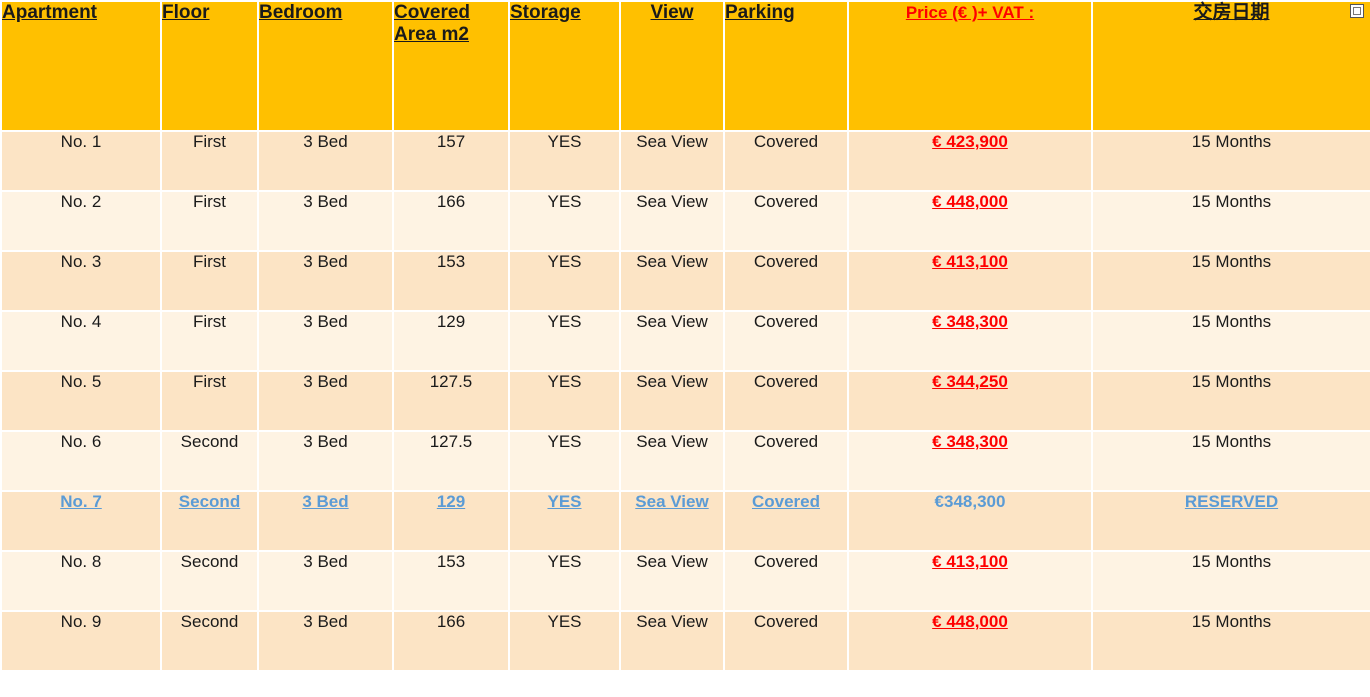 This screenshot has height=697, width=1370. Describe the element at coordinates (81, 161) in the screenshot. I see `cell-apartment: No. 1` at that location.